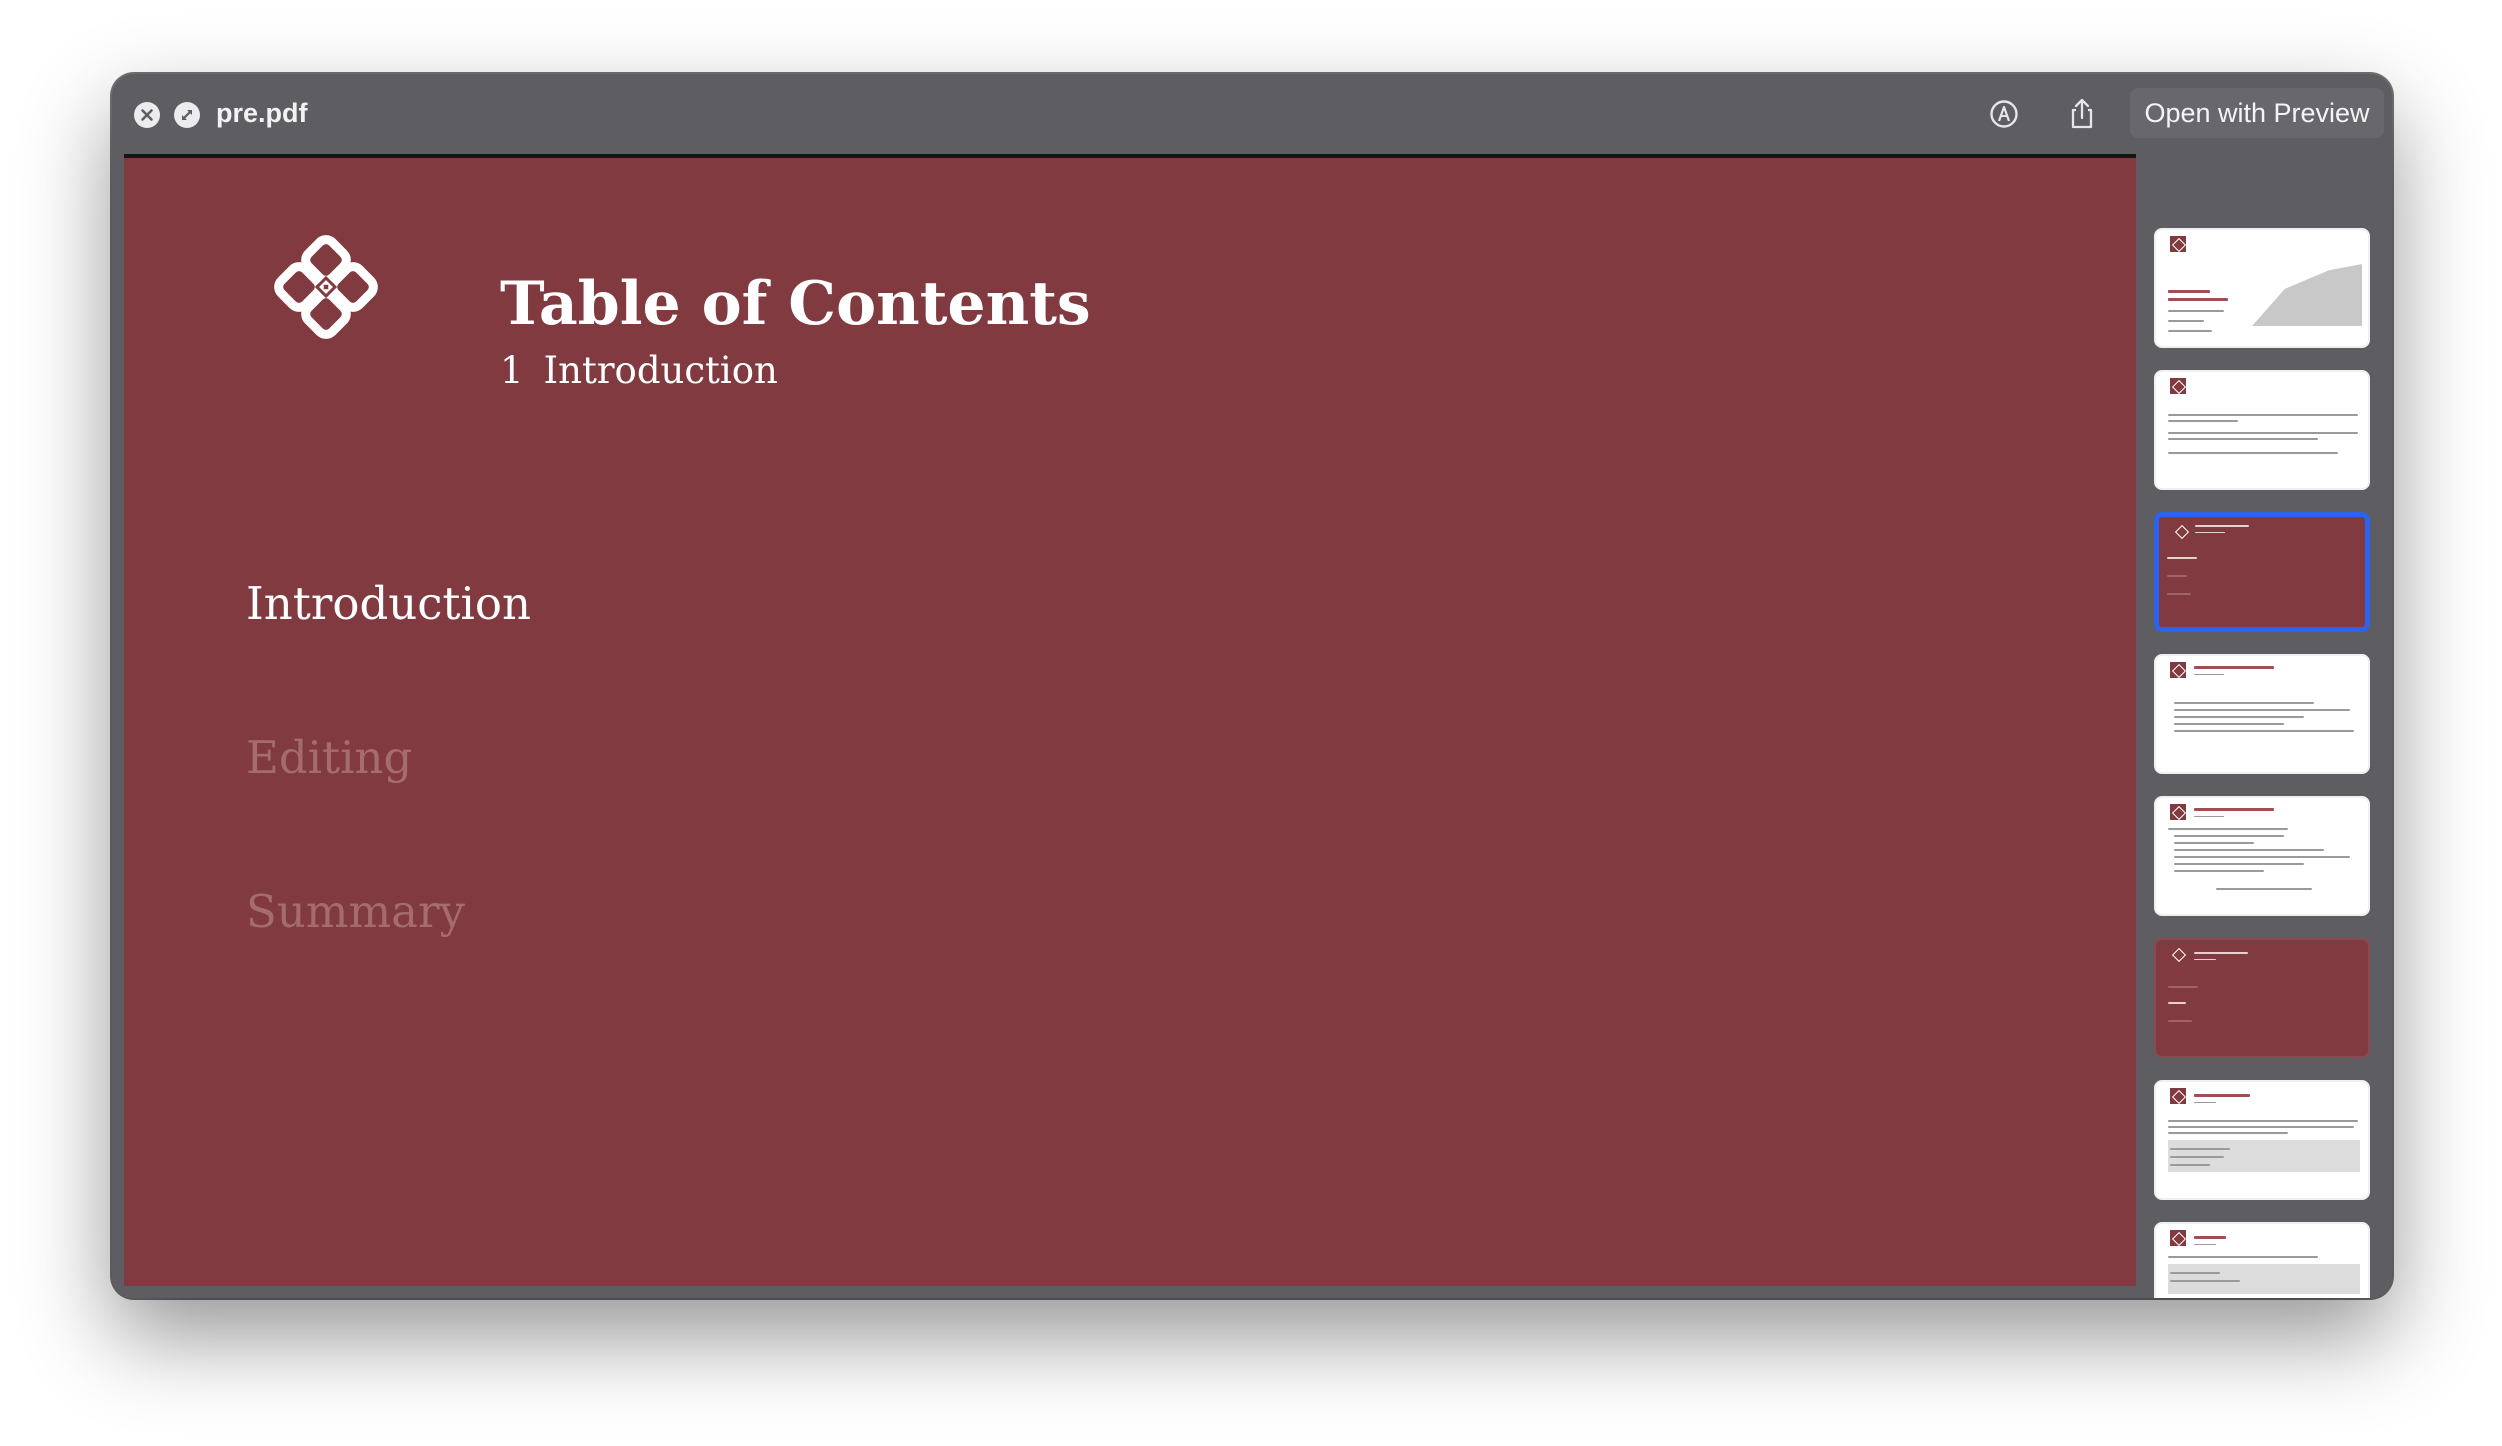 This screenshot has width=2502, height=1446. I want to click on close-button, so click(147, 115).